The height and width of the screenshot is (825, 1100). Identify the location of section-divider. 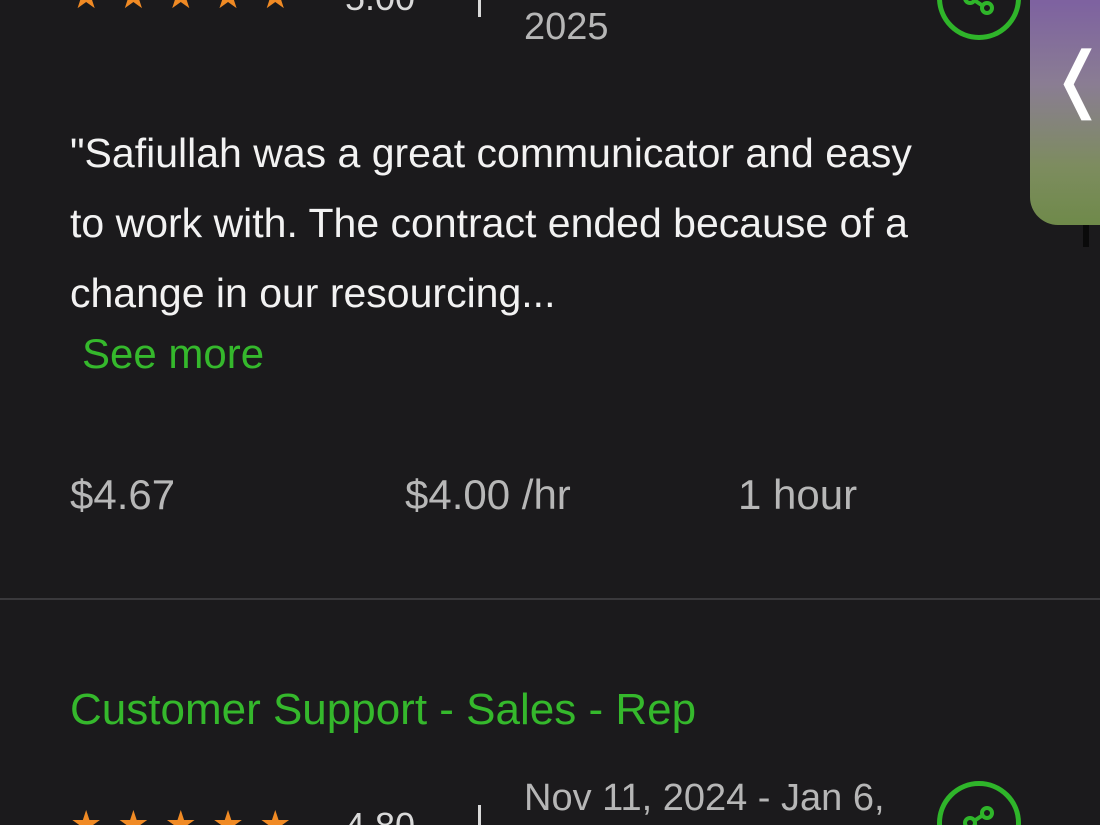
(550, 599).